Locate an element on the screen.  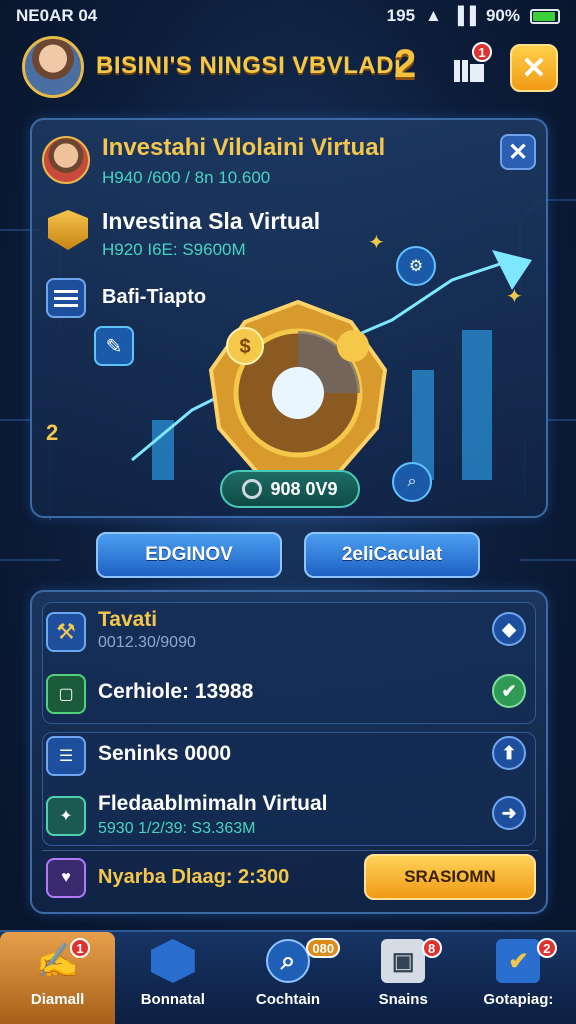
top-header: BISINI'S NINGSI VBVLADI 2 1 ✕ is located at coordinates (288, 70).